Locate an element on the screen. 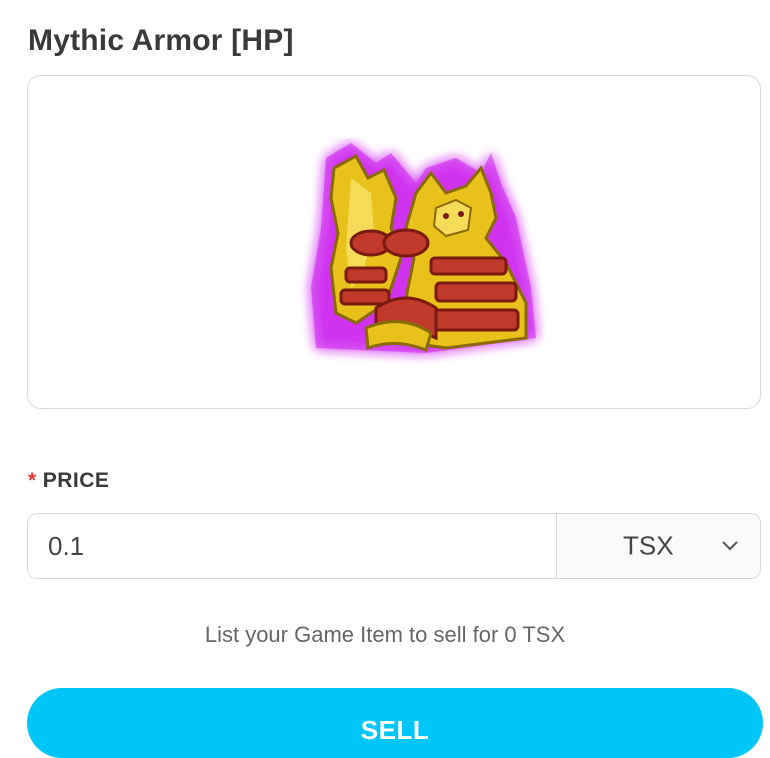  mythic-armor-icon is located at coordinates (423, 248).